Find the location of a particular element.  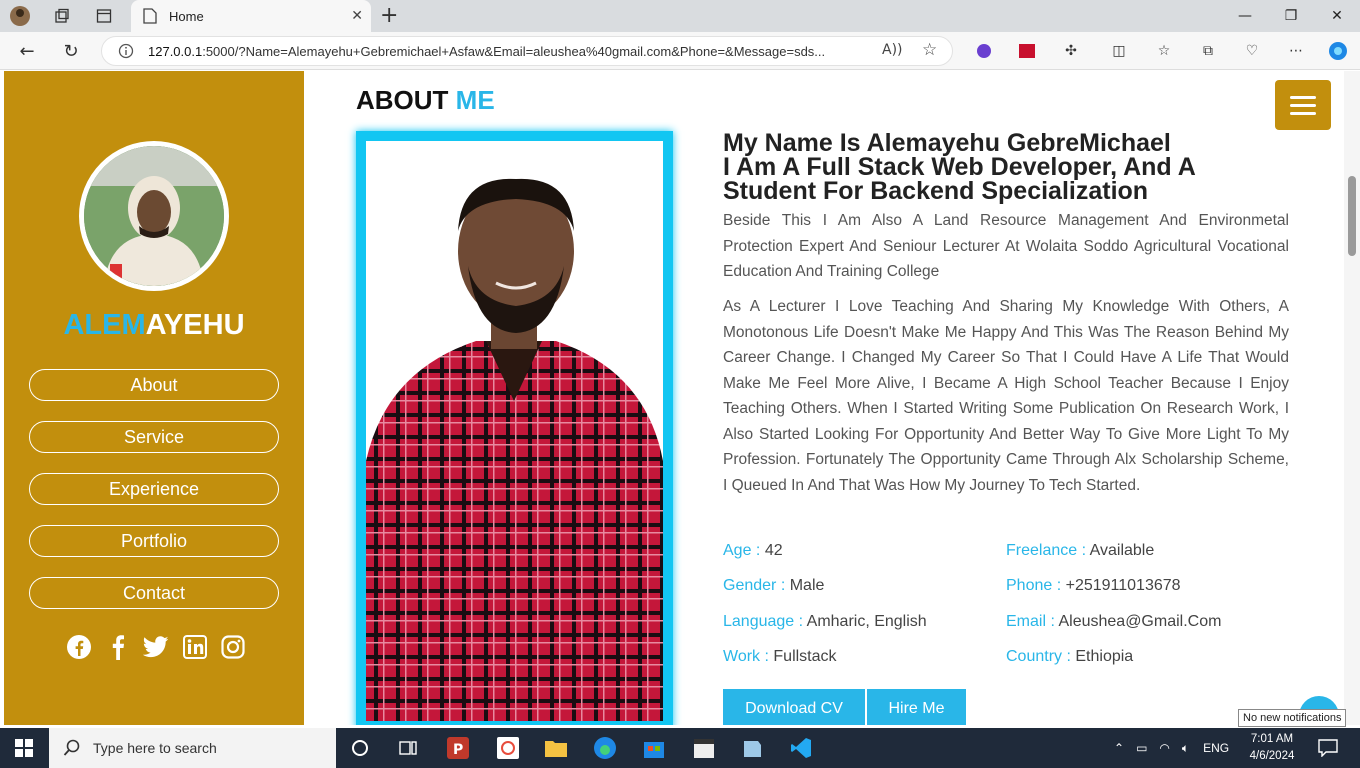

notification-tooltip: No new notifications is located at coordinates (1292, 718).